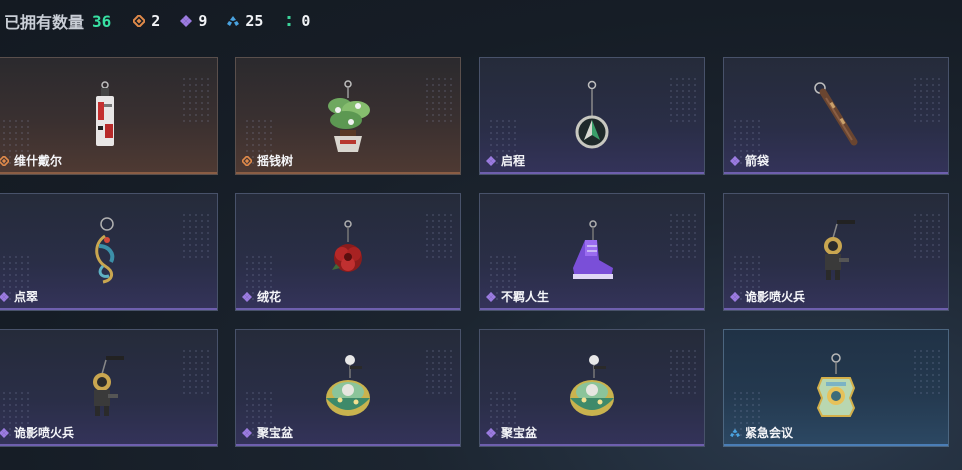 The height and width of the screenshot is (470, 962). Describe the element at coordinates (761, 432) in the screenshot. I see `charm-name: 紧急会议` at that location.